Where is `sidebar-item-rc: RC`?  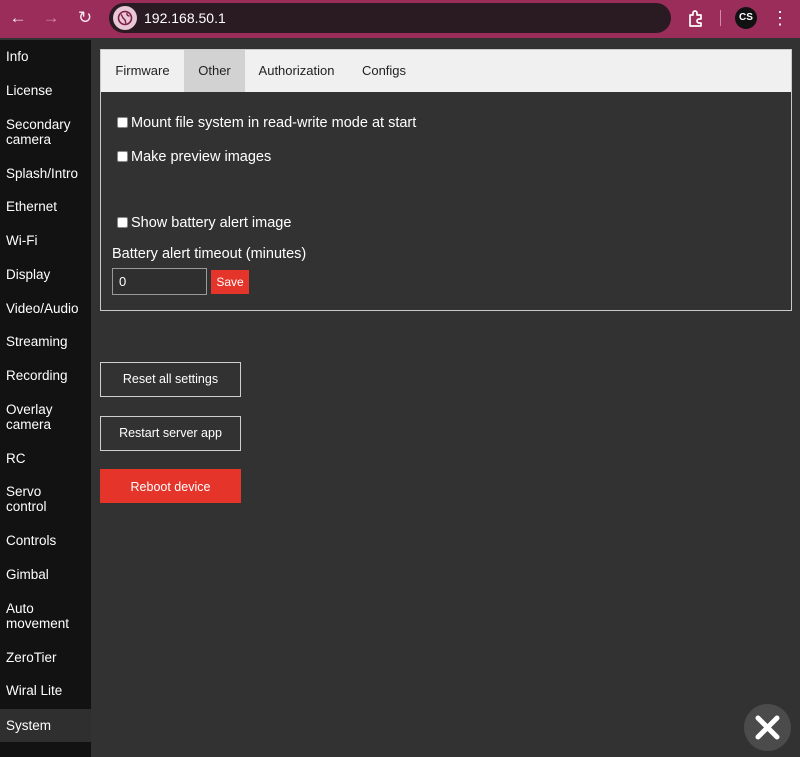
sidebar-item-rc: RC is located at coordinates (45, 458).